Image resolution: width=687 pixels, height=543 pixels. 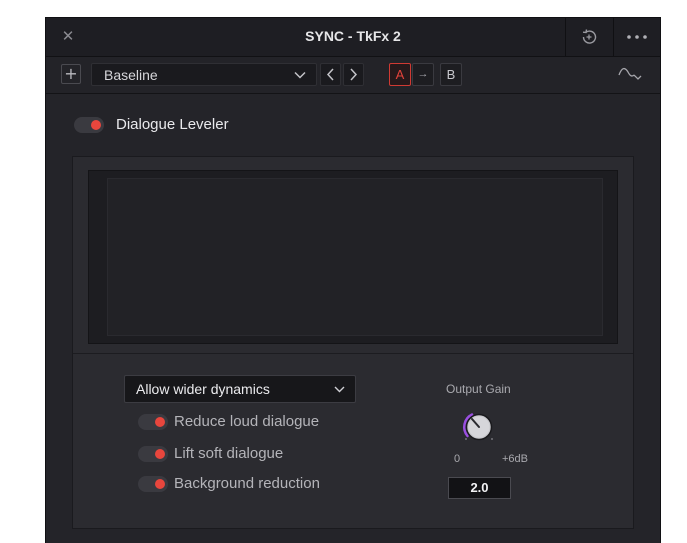 I want to click on reduce-loud-toggle, so click(x=153, y=422).